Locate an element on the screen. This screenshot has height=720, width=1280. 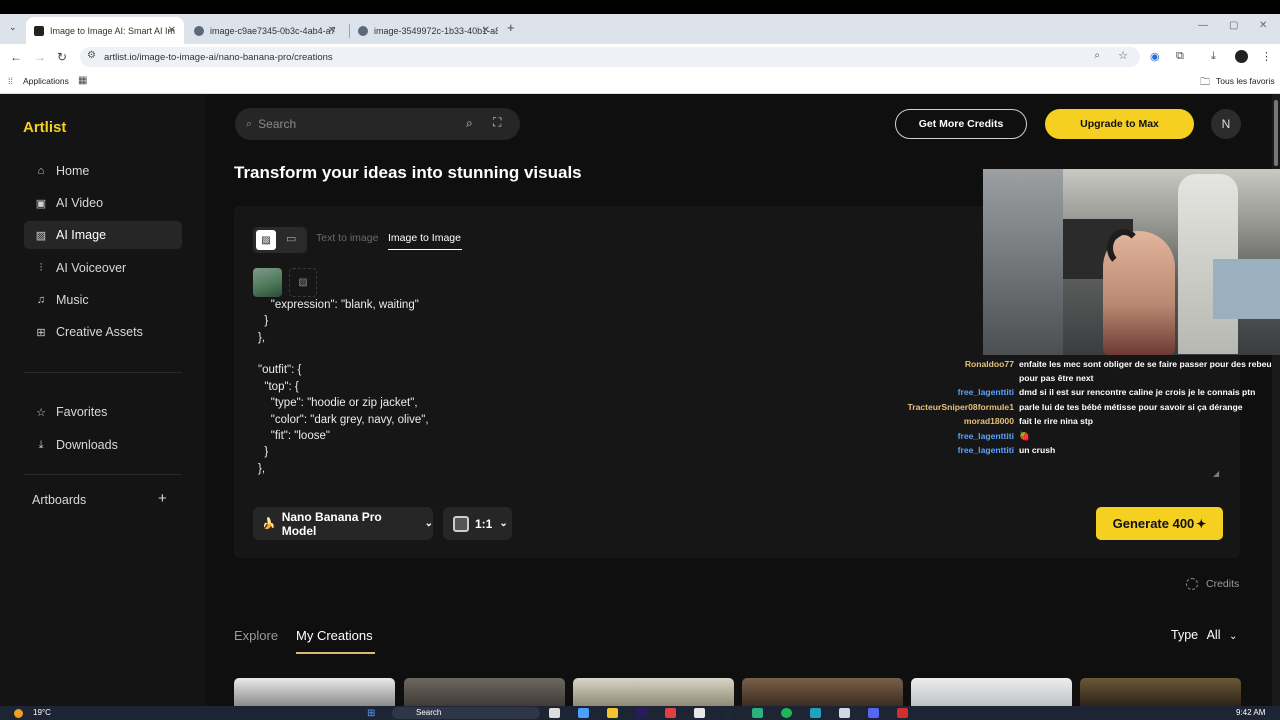
new-tab-button: + is located at coordinates (511, 27).